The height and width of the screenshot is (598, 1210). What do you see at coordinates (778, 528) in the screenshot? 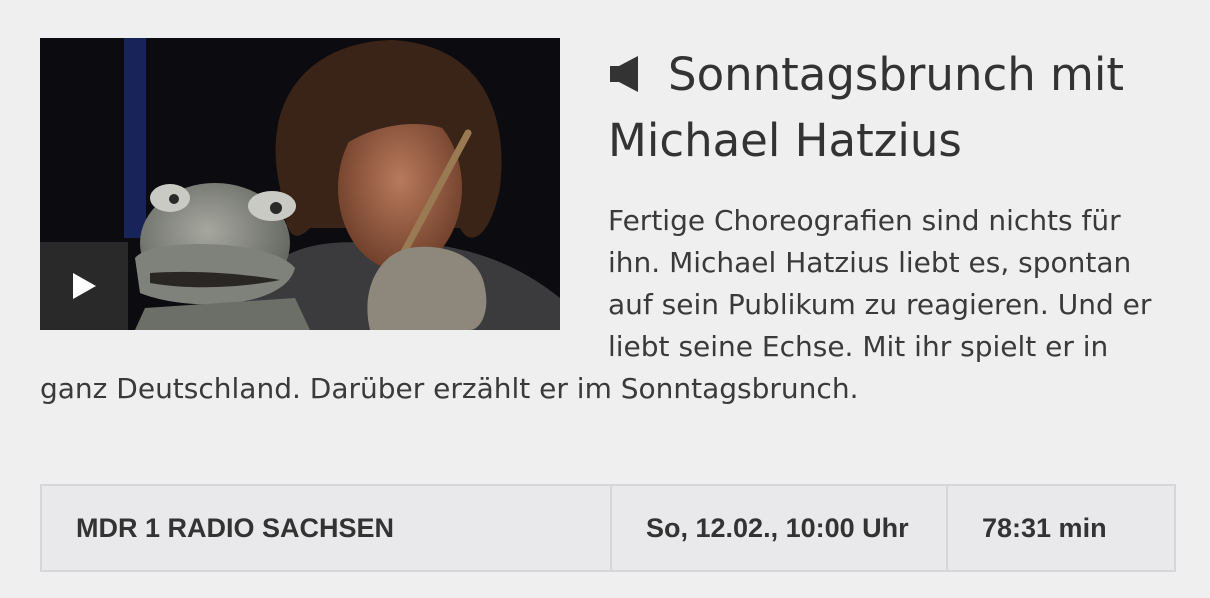
I see `broadcast-date: So, 12.02., 10:00 Uhr` at bounding box center [778, 528].